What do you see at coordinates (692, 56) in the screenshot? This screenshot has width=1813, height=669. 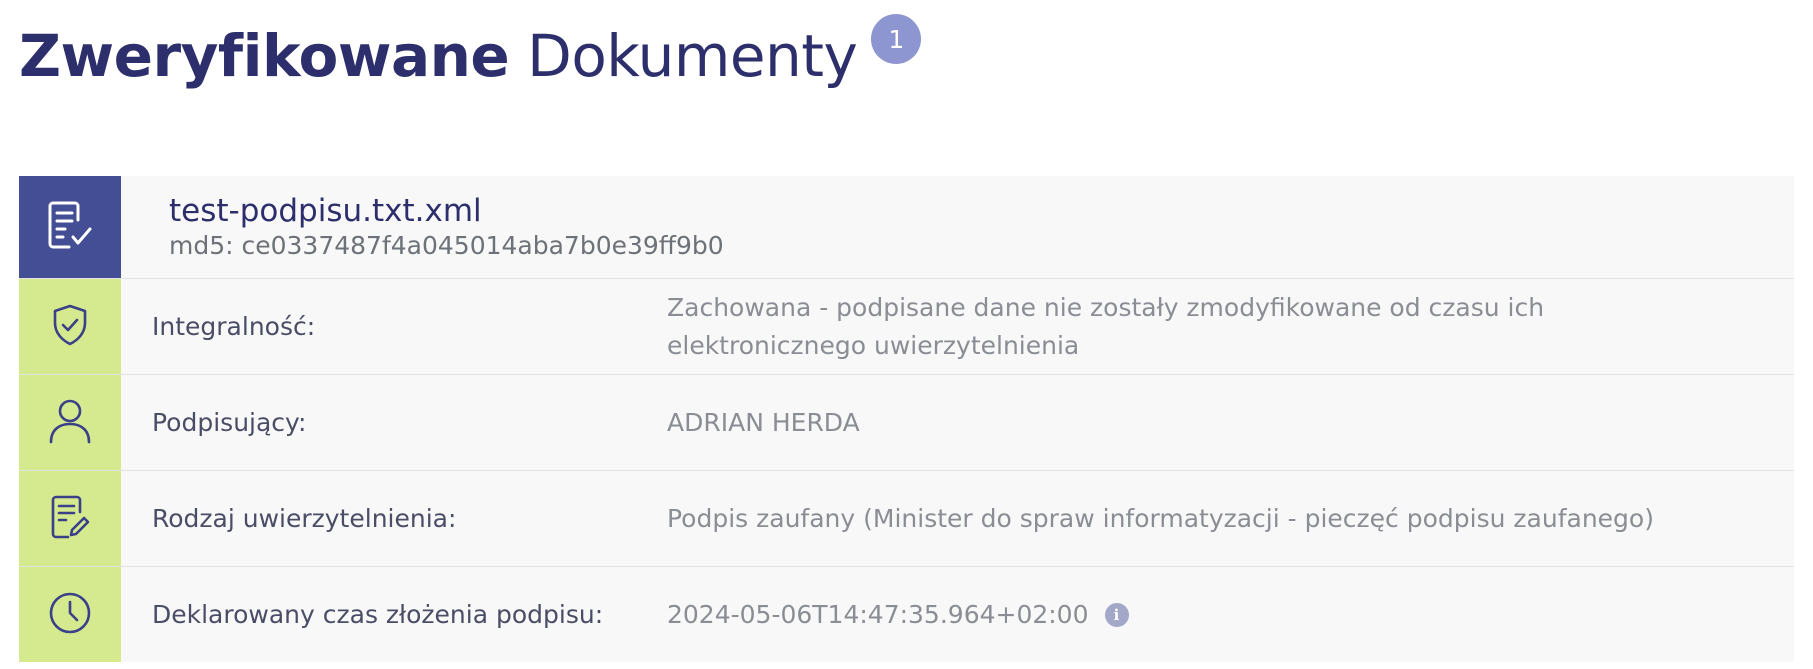 I see `page-title-regular: Dokumenty` at bounding box center [692, 56].